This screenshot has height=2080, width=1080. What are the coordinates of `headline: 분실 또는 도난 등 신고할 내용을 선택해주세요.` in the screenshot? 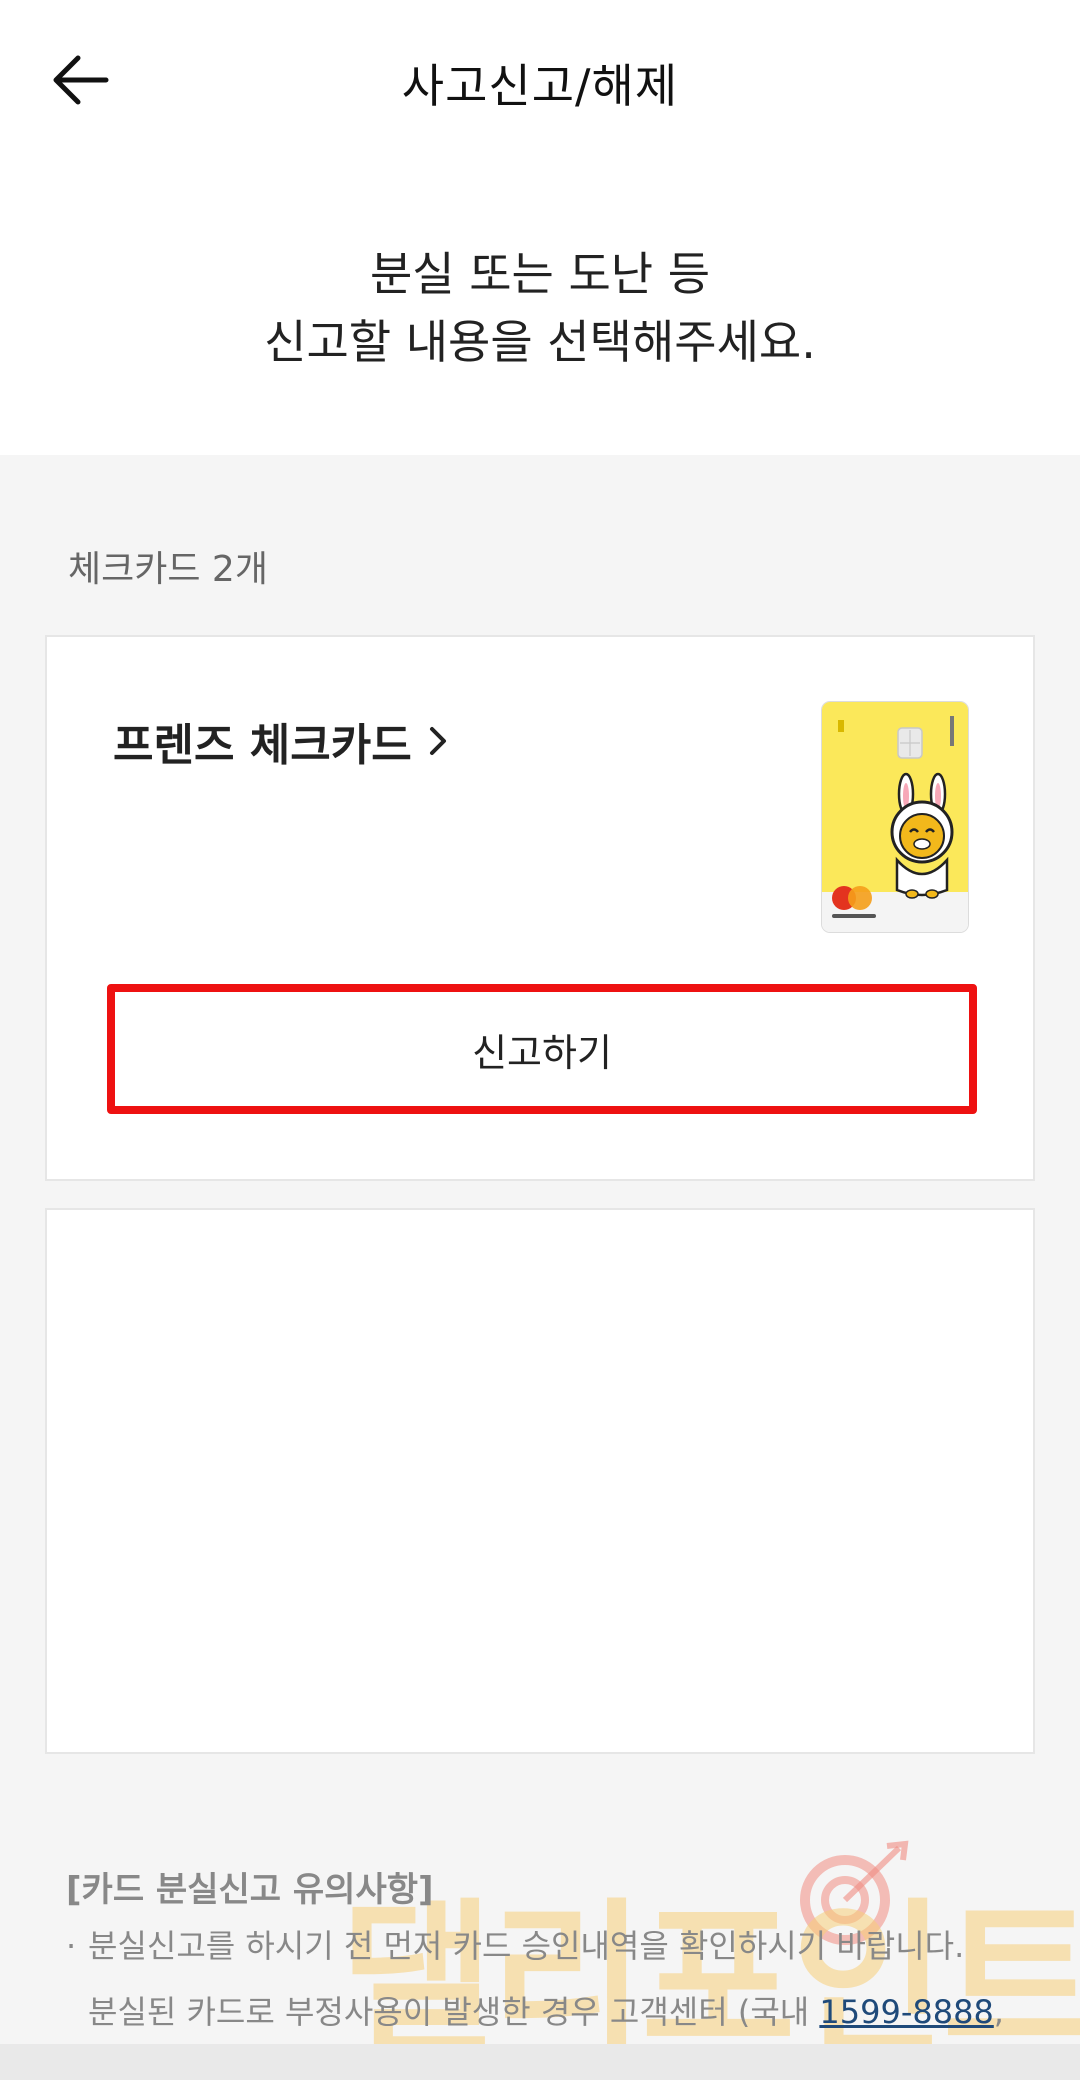 It's located at (540, 308).